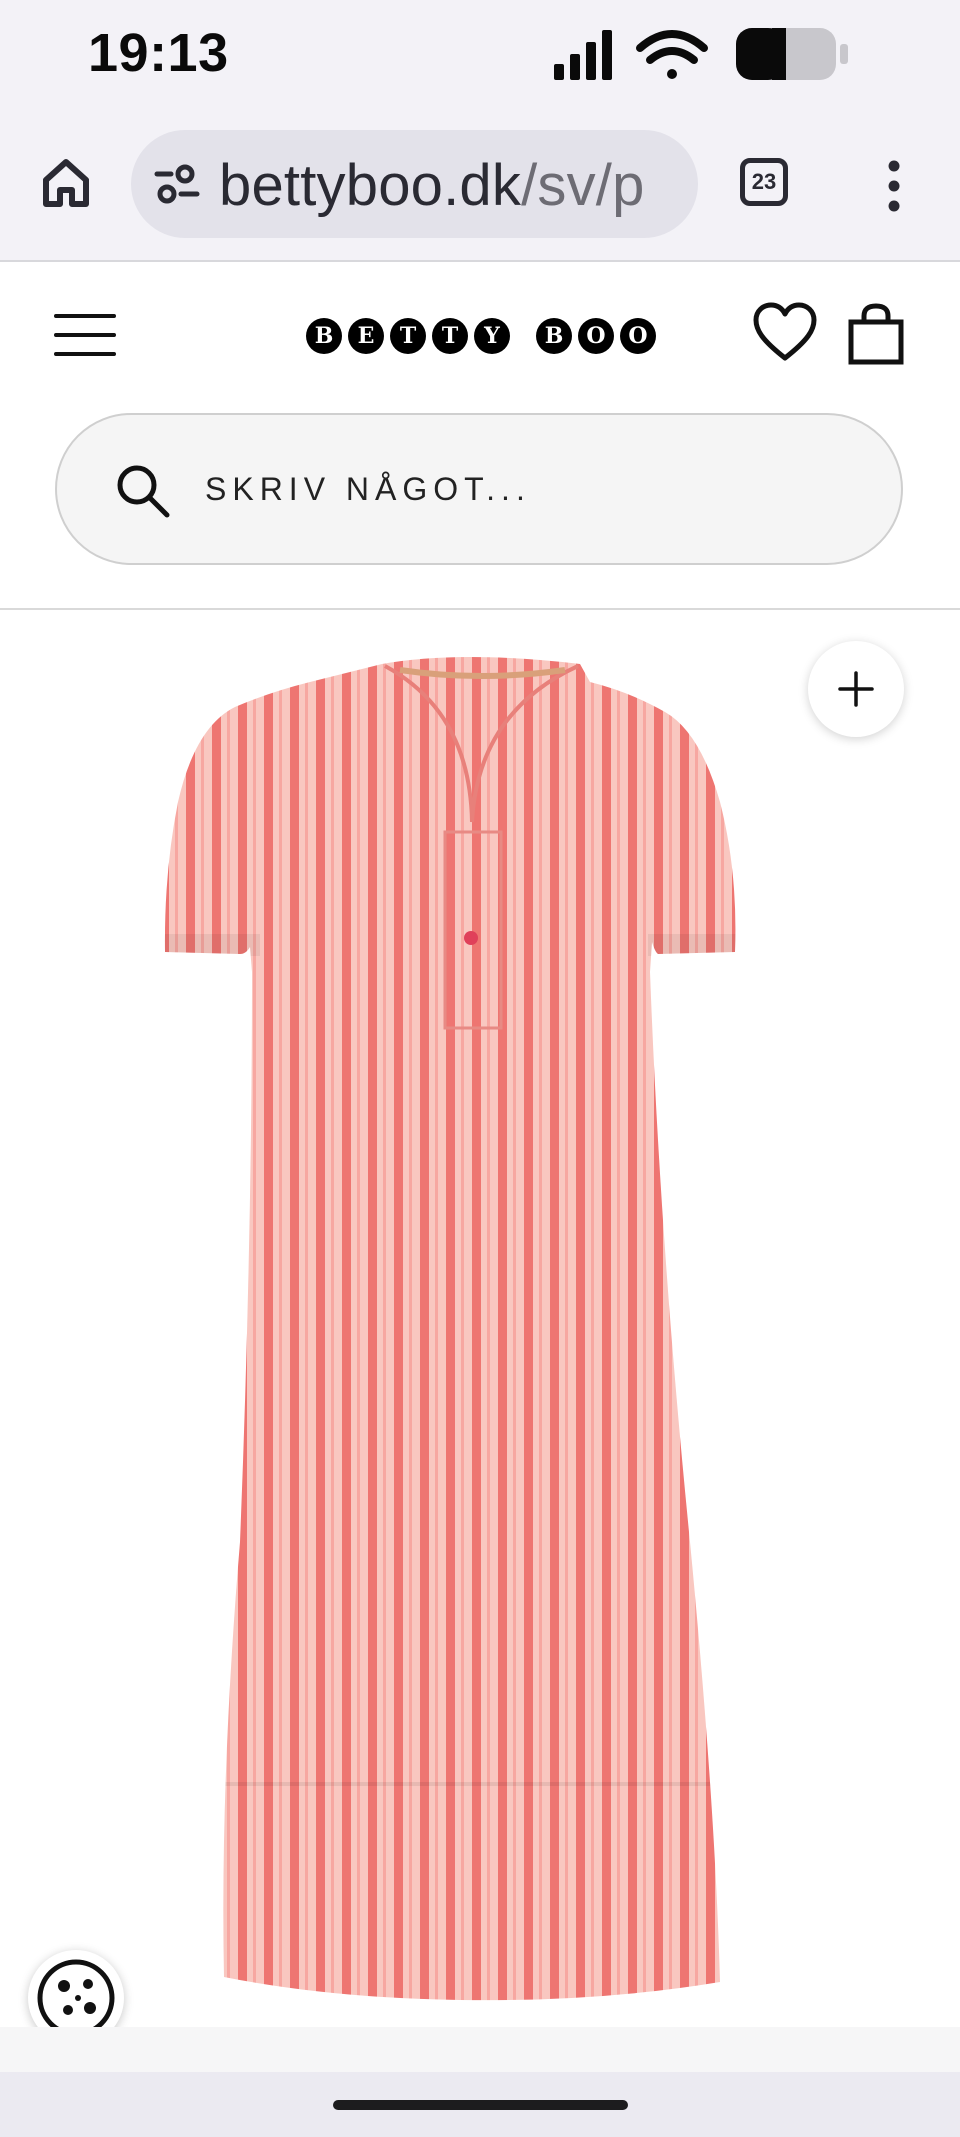 Image resolution: width=960 pixels, height=2137 pixels. I want to click on address-bar: bettyboo.dk/sv/p, so click(414, 184).